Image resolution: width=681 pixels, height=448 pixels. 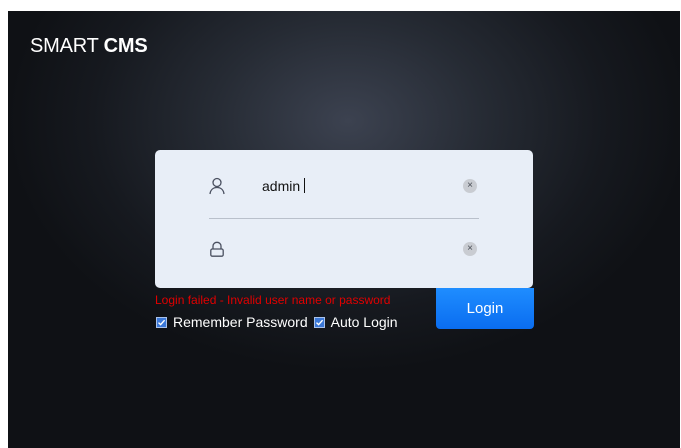 I want to click on login-options: Remember Password Auto Login, so click(x=280, y=322).